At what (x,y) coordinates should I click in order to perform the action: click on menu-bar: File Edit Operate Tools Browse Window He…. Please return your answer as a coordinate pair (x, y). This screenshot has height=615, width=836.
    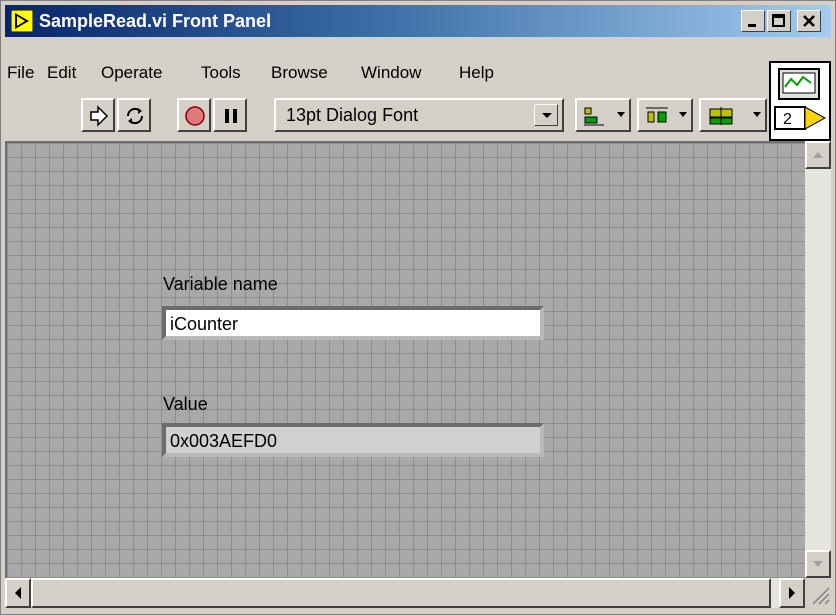
    Looking at the image, I should click on (385, 73).